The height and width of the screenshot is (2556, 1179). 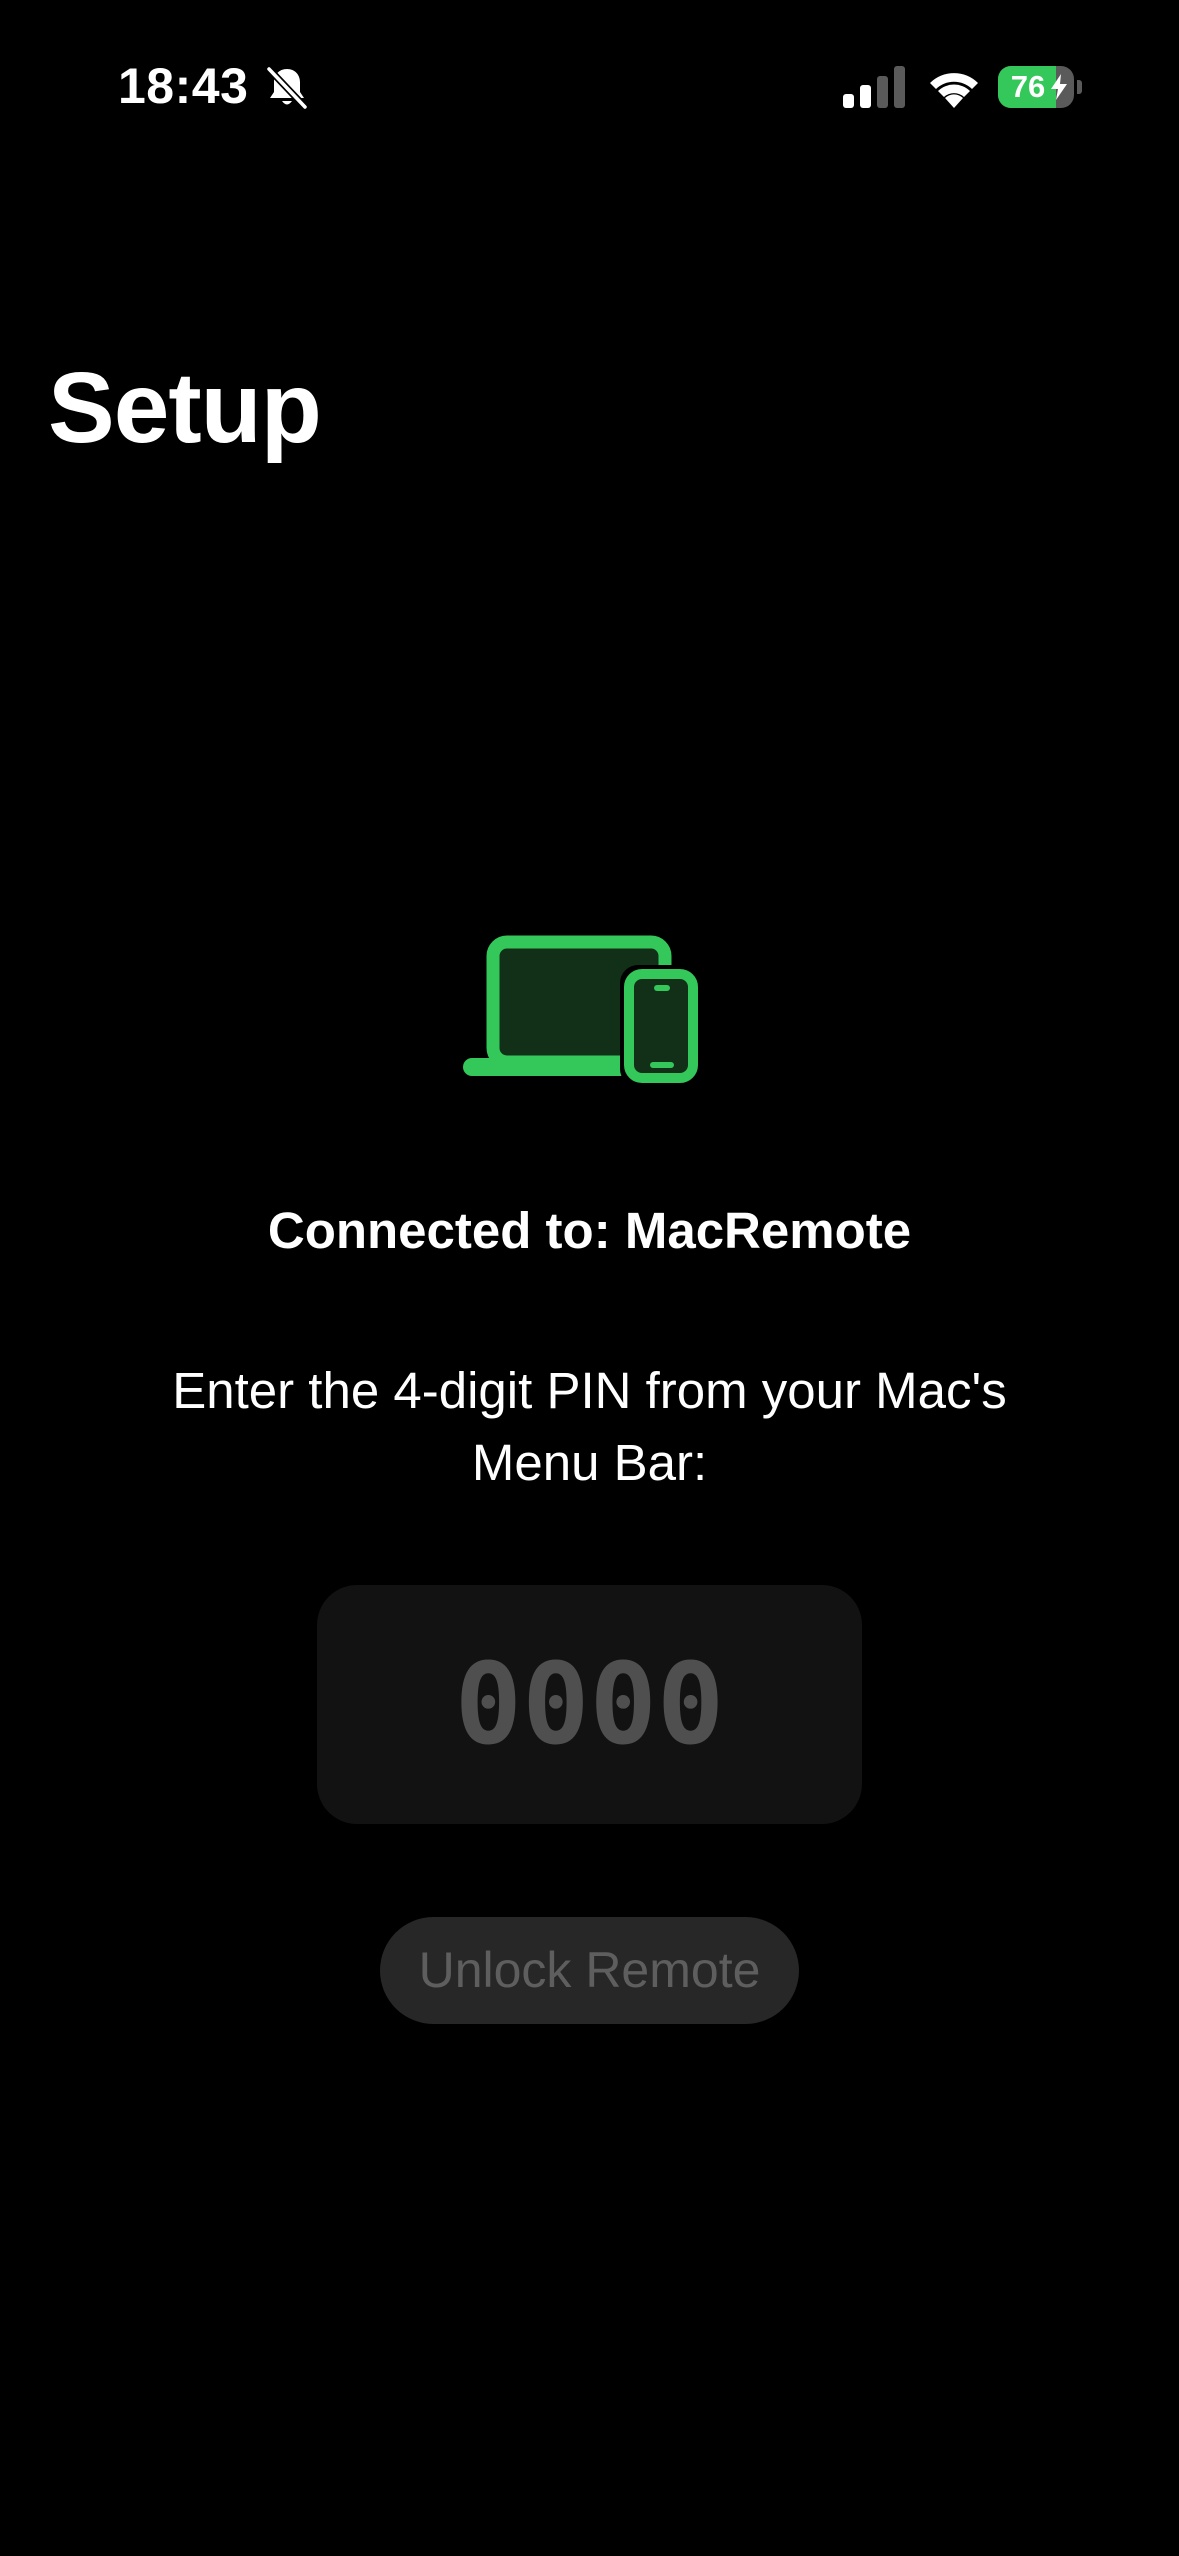 What do you see at coordinates (874, 87) in the screenshot?
I see `cellular-signal-icon` at bounding box center [874, 87].